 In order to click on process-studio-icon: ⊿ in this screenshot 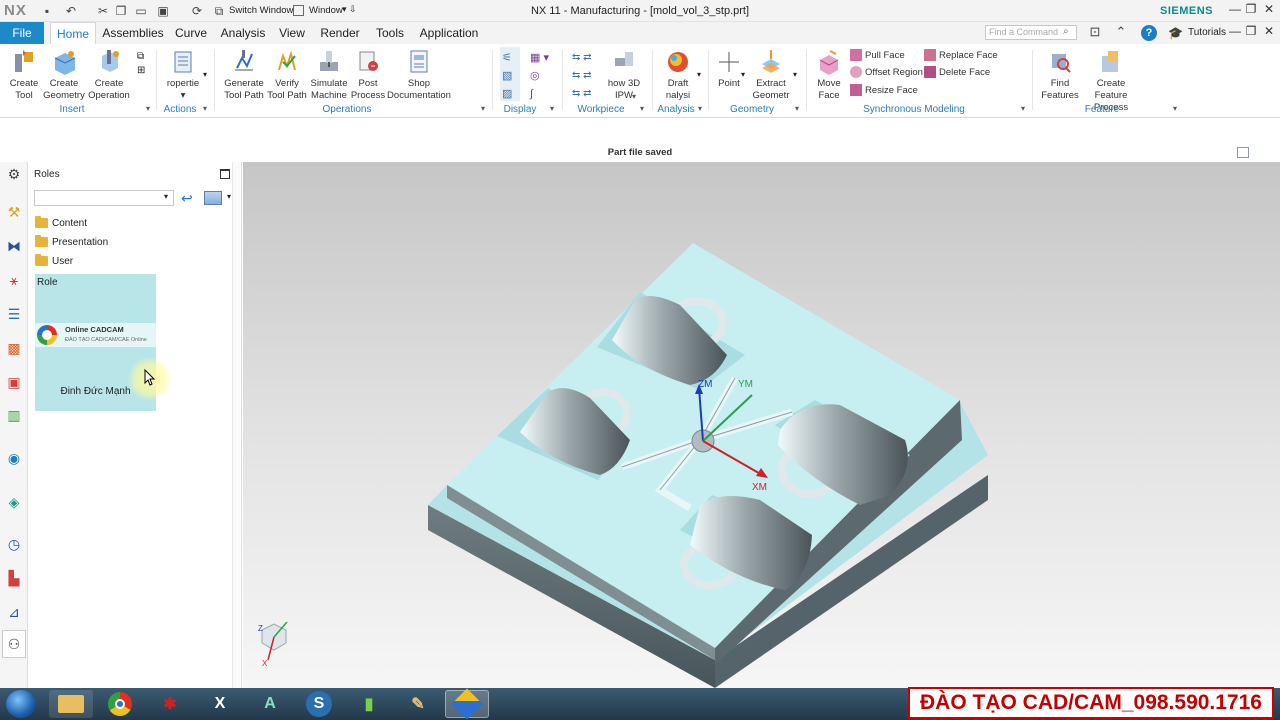, I will do `click(14, 612)`.